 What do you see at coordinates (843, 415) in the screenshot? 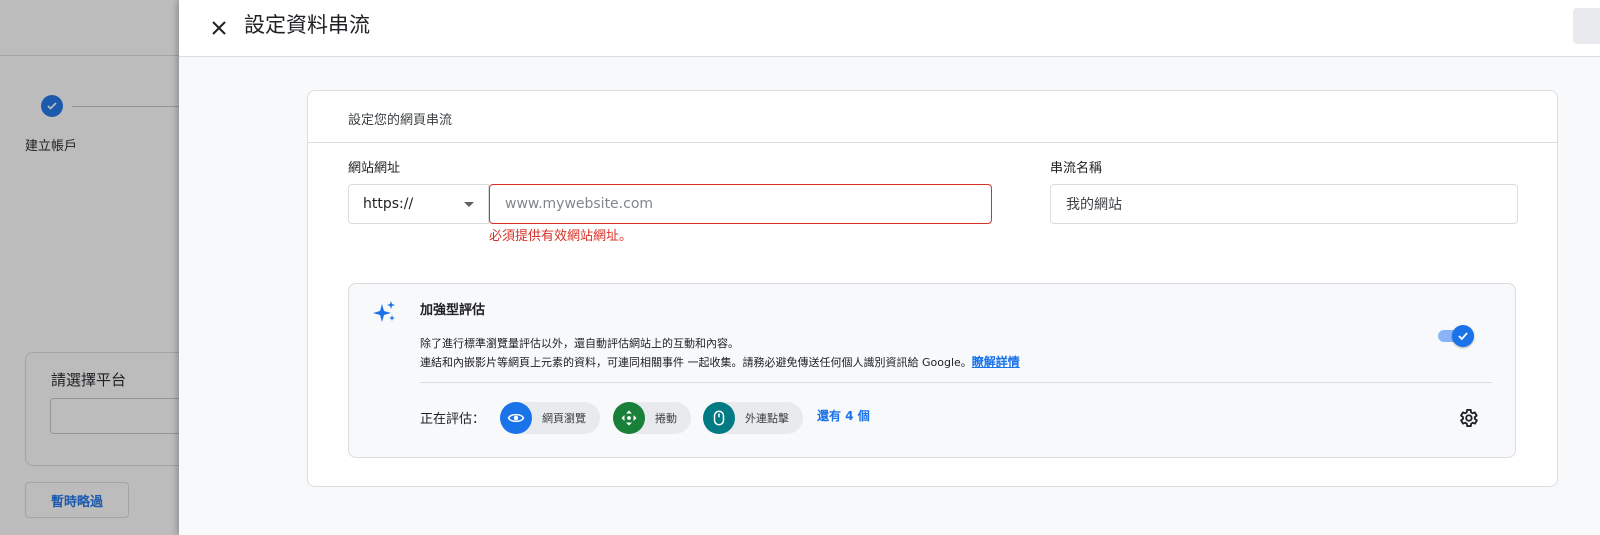
I see `more-events-link: 還有 4 個` at bounding box center [843, 415].